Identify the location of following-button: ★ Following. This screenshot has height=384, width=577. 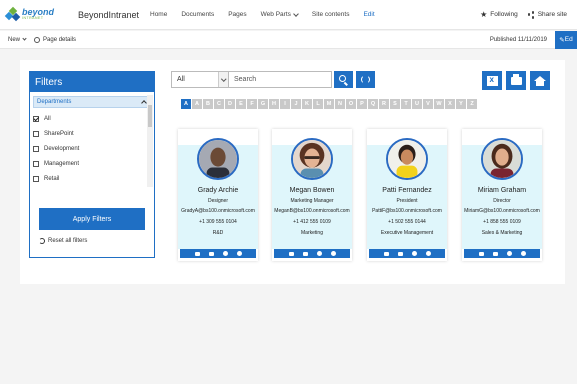
(499, 14).